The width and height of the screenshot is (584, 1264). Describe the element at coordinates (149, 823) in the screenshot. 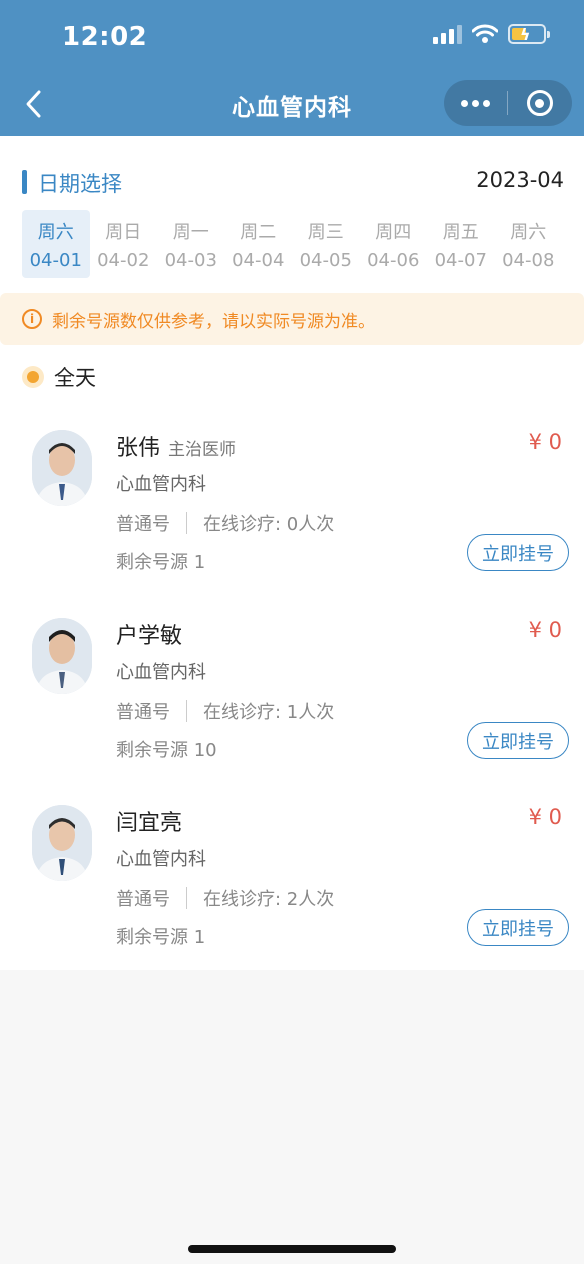

I see `doctor-name: 闫宜亮` at that location.